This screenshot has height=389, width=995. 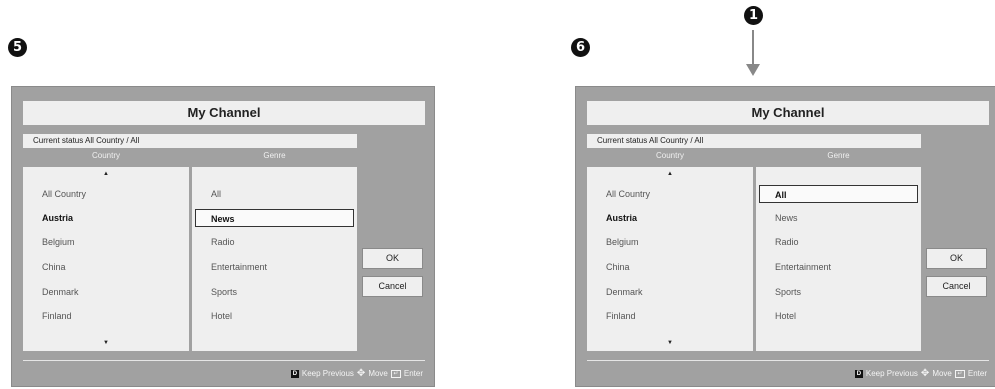 What do you see at coordinates (580, 47) in the screenshot?
I see `step-6-badge: 6` at bounding box center [580, 47].